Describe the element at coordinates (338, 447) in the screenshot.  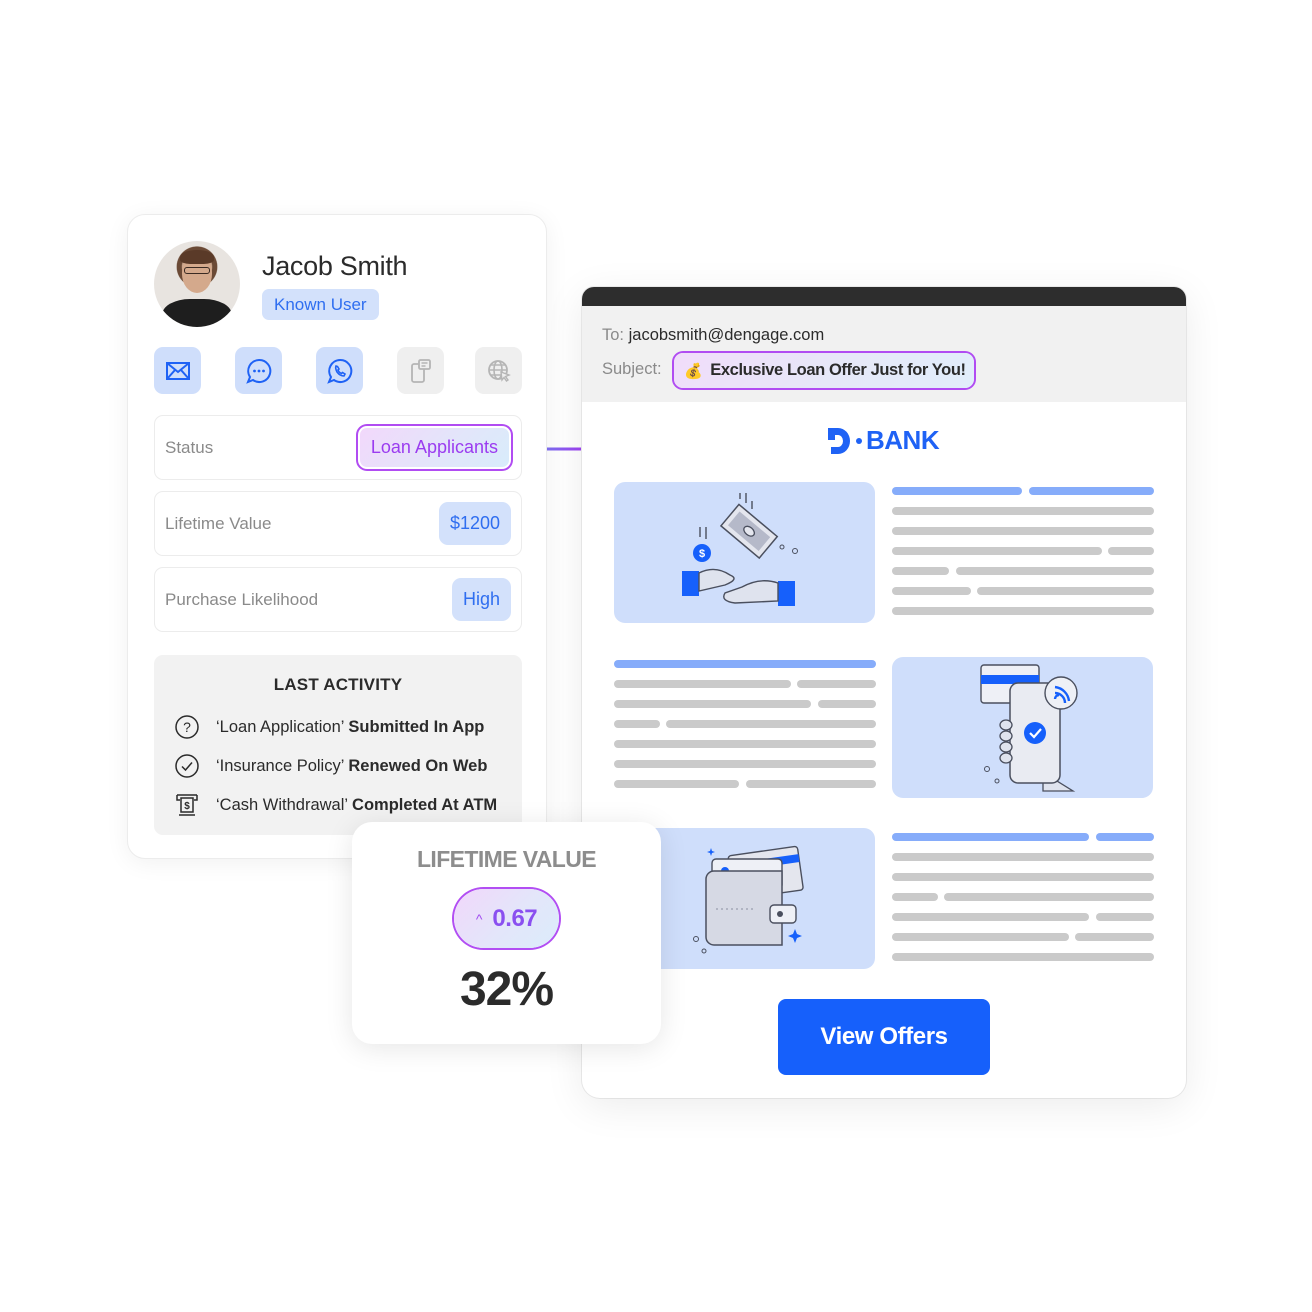
I see `attribute-row-status: Status Loan Applicants` at that location.